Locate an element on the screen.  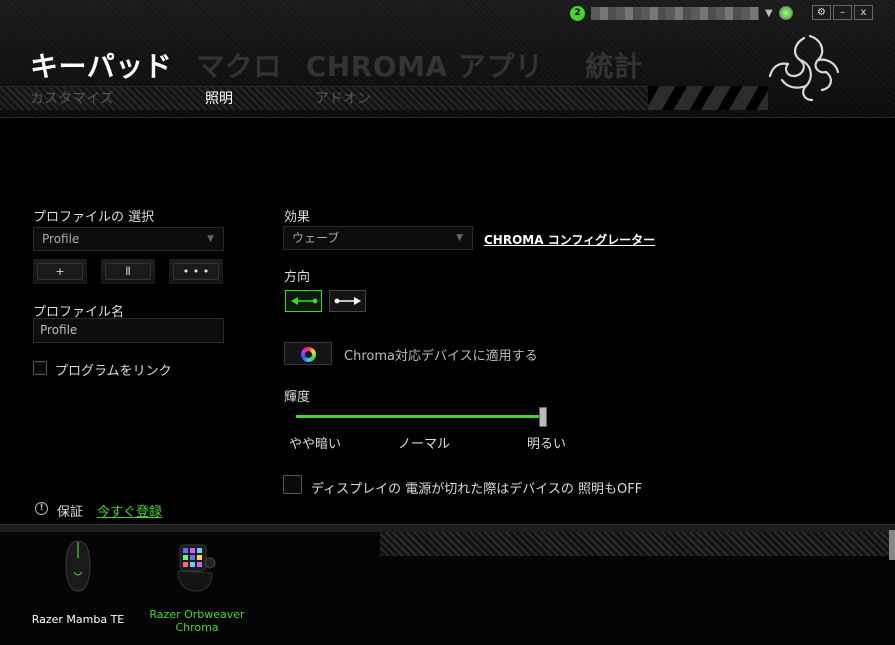
device-razer-mamba-te: Razer Mamba TE is located at coordinates (78, 580).